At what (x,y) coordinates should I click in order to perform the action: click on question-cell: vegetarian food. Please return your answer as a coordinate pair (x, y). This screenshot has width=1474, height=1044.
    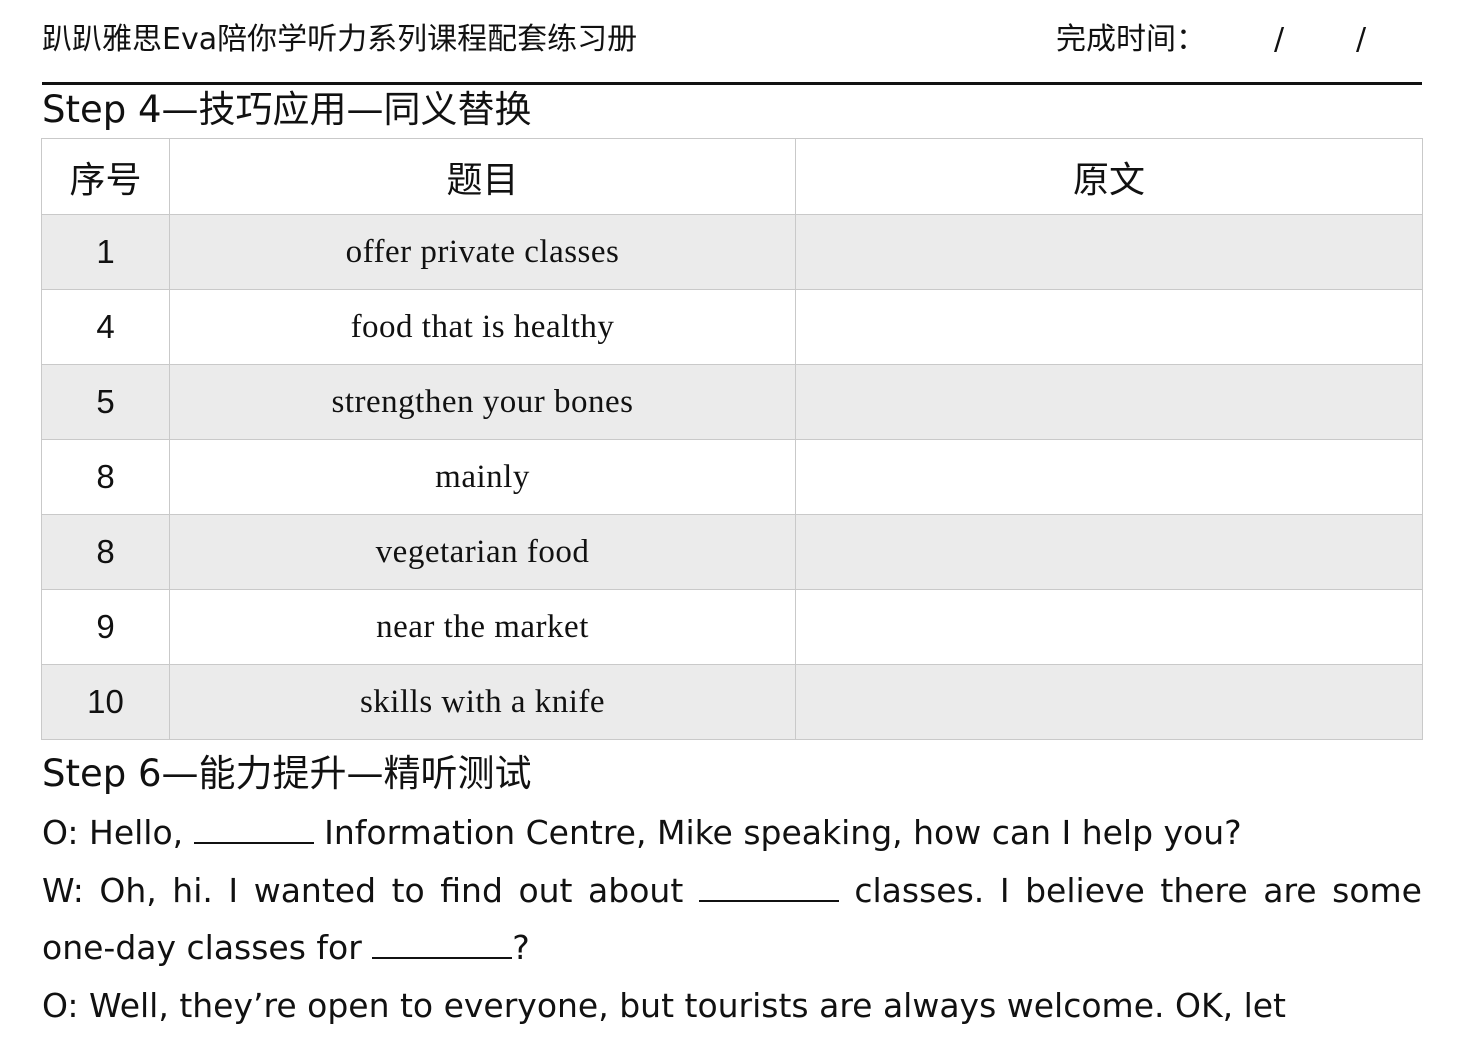
    Looking at the image, I should click on (482, 552).